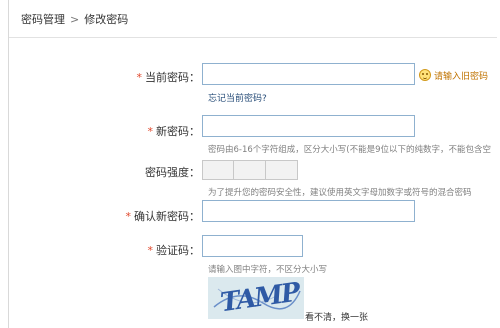 The image size is (500, 328). I want to click on confirm-password-input, so click(308, 211).